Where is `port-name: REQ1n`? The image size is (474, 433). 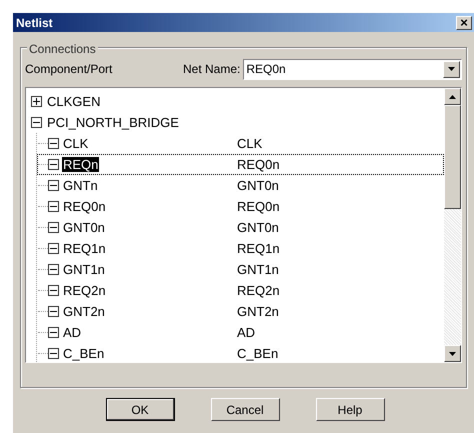 port-name: REQ1n is located at coordinates (149, 248).